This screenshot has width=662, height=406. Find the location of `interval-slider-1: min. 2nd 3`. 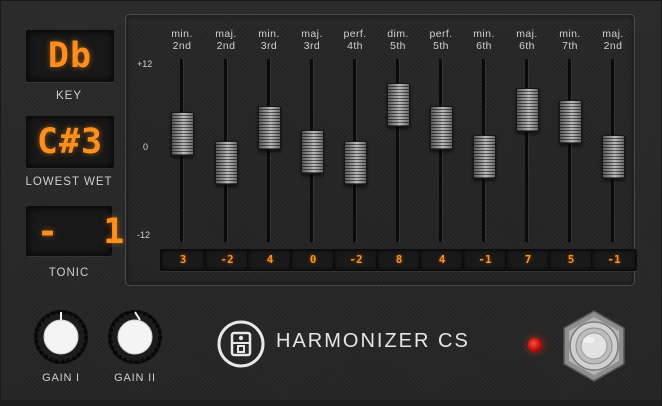

interval-slider-1: min. 2nd 3 is located at coordinates (183, 151).